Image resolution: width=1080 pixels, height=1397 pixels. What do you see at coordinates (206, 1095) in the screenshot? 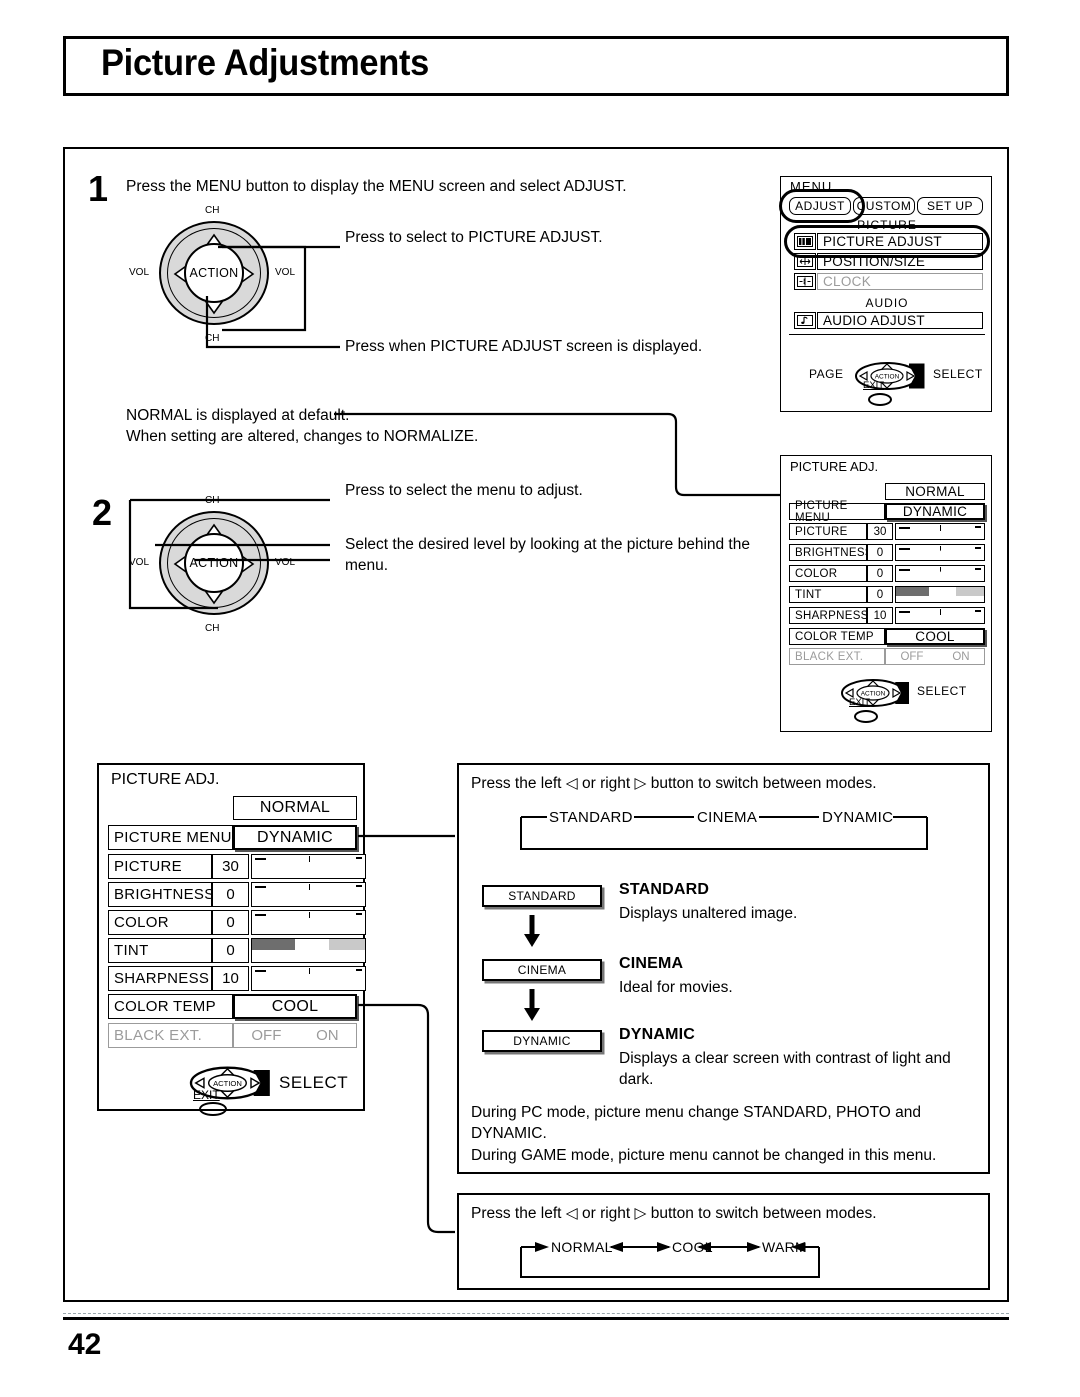
I see `exit-label-large: EXIT` at bounding box center [206, 1095].